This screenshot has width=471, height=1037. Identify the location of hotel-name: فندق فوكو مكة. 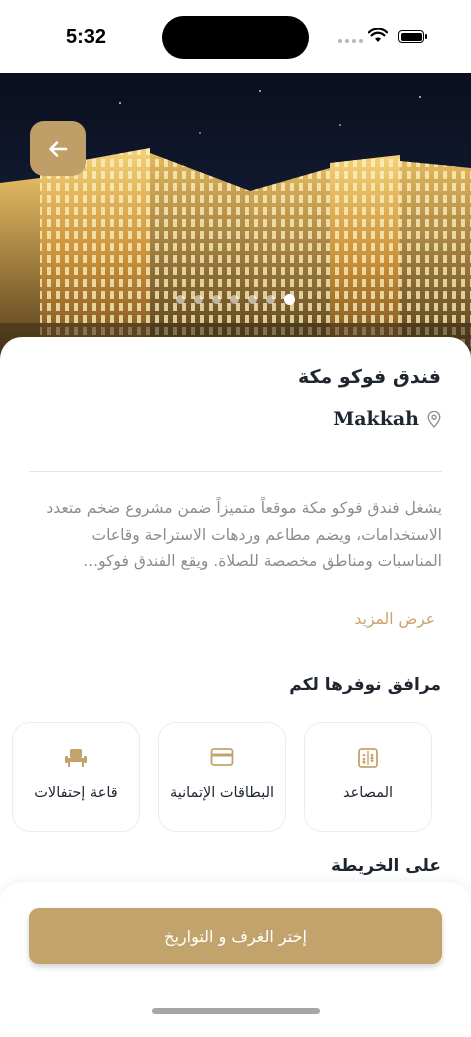
(369, 377).